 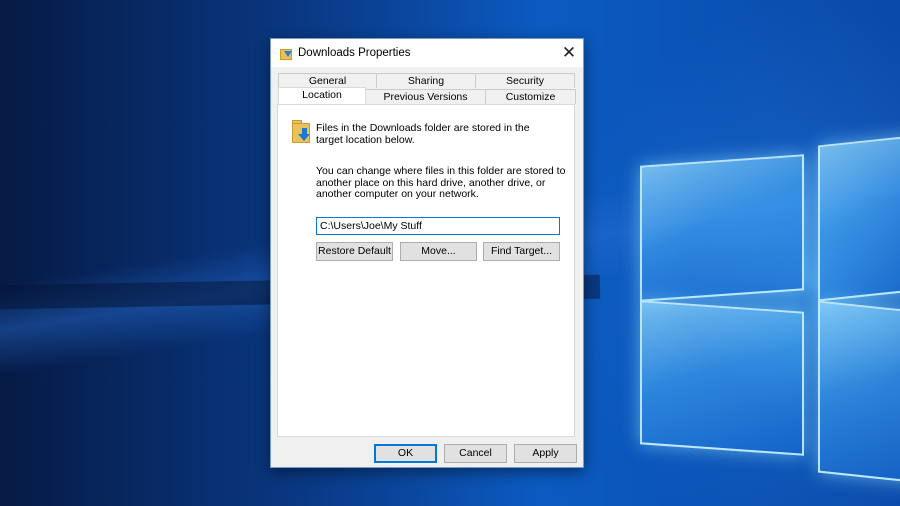 What do you see at coordinates (327, 80) in the screenshot?
I see `tab-general: General` at bounding box center [327, 80].